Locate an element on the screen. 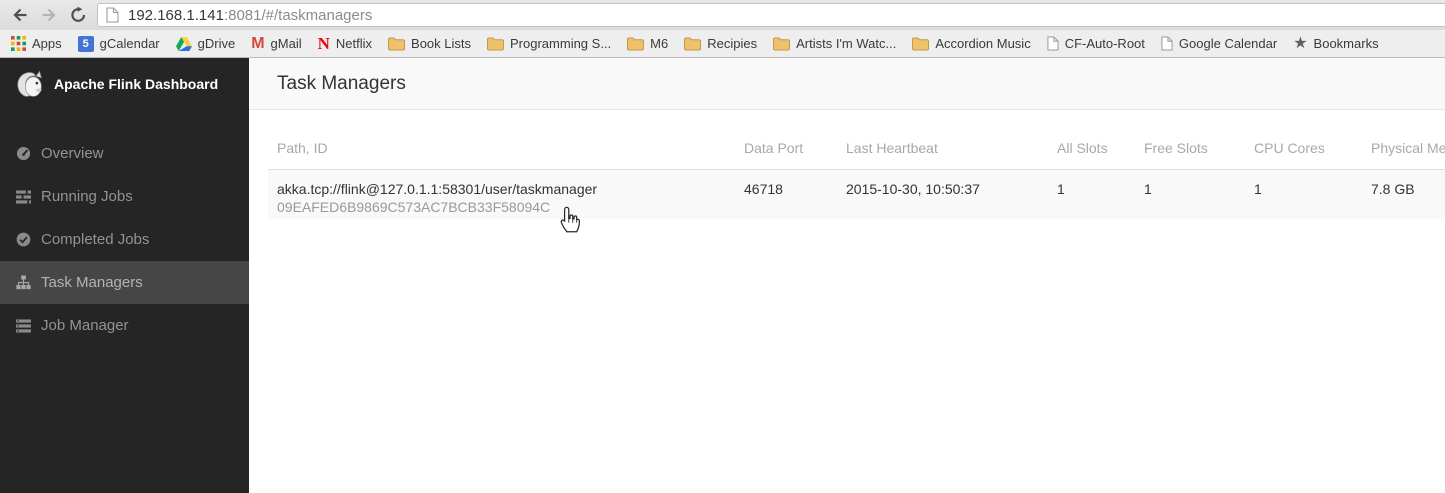 This screenshot has height=493, width=1445. bookmark-gdrive: gDrive is located at coordinates (206, 44).